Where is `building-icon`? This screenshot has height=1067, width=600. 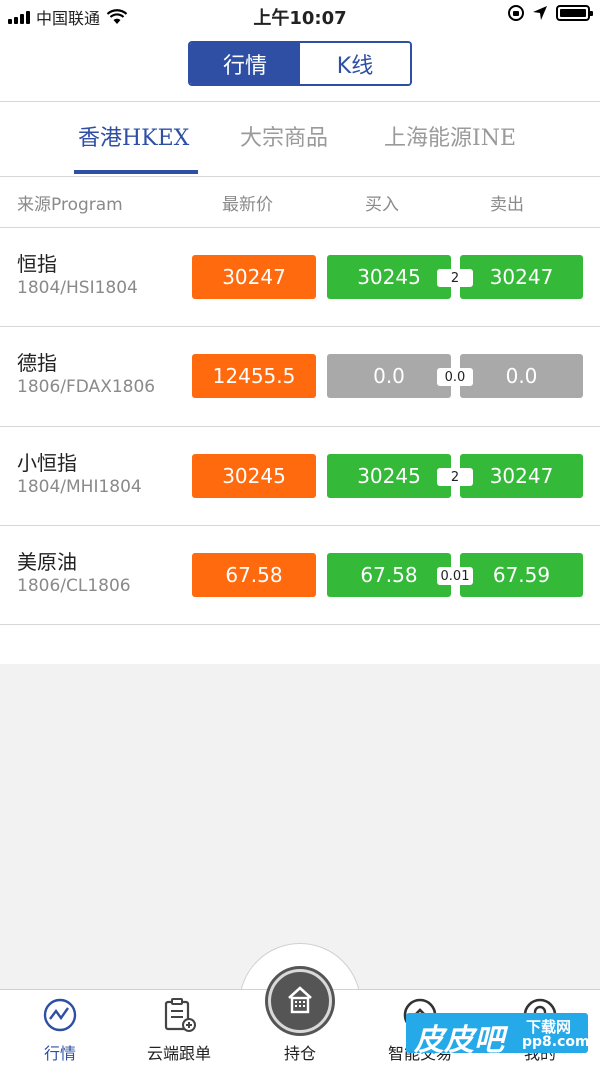 building-icon is located at coordinates (300, 1000).